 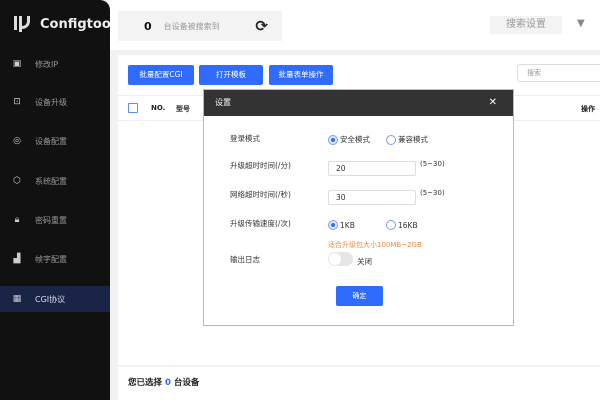 What do you see at coordinates (413, 139) in the screenshot?
I see `radio-label: 兼容模式` at bounding box center [413, 139].